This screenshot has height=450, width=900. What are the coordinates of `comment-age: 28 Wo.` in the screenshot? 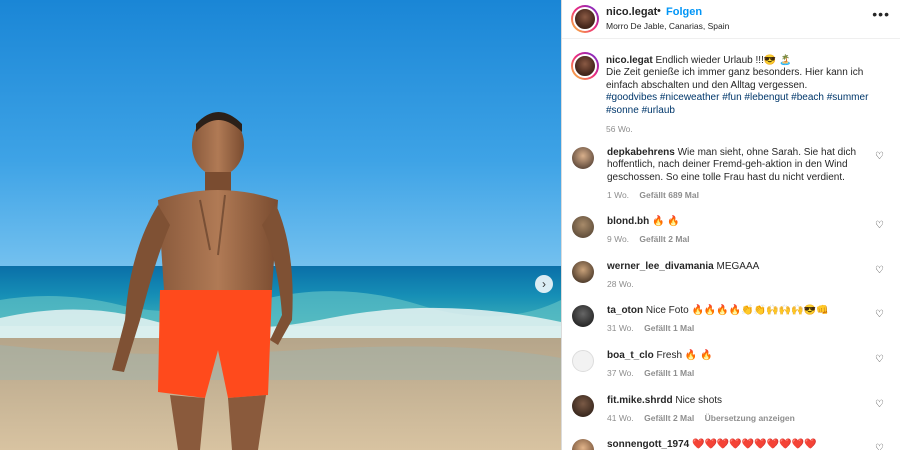 It's located at (620, 284).